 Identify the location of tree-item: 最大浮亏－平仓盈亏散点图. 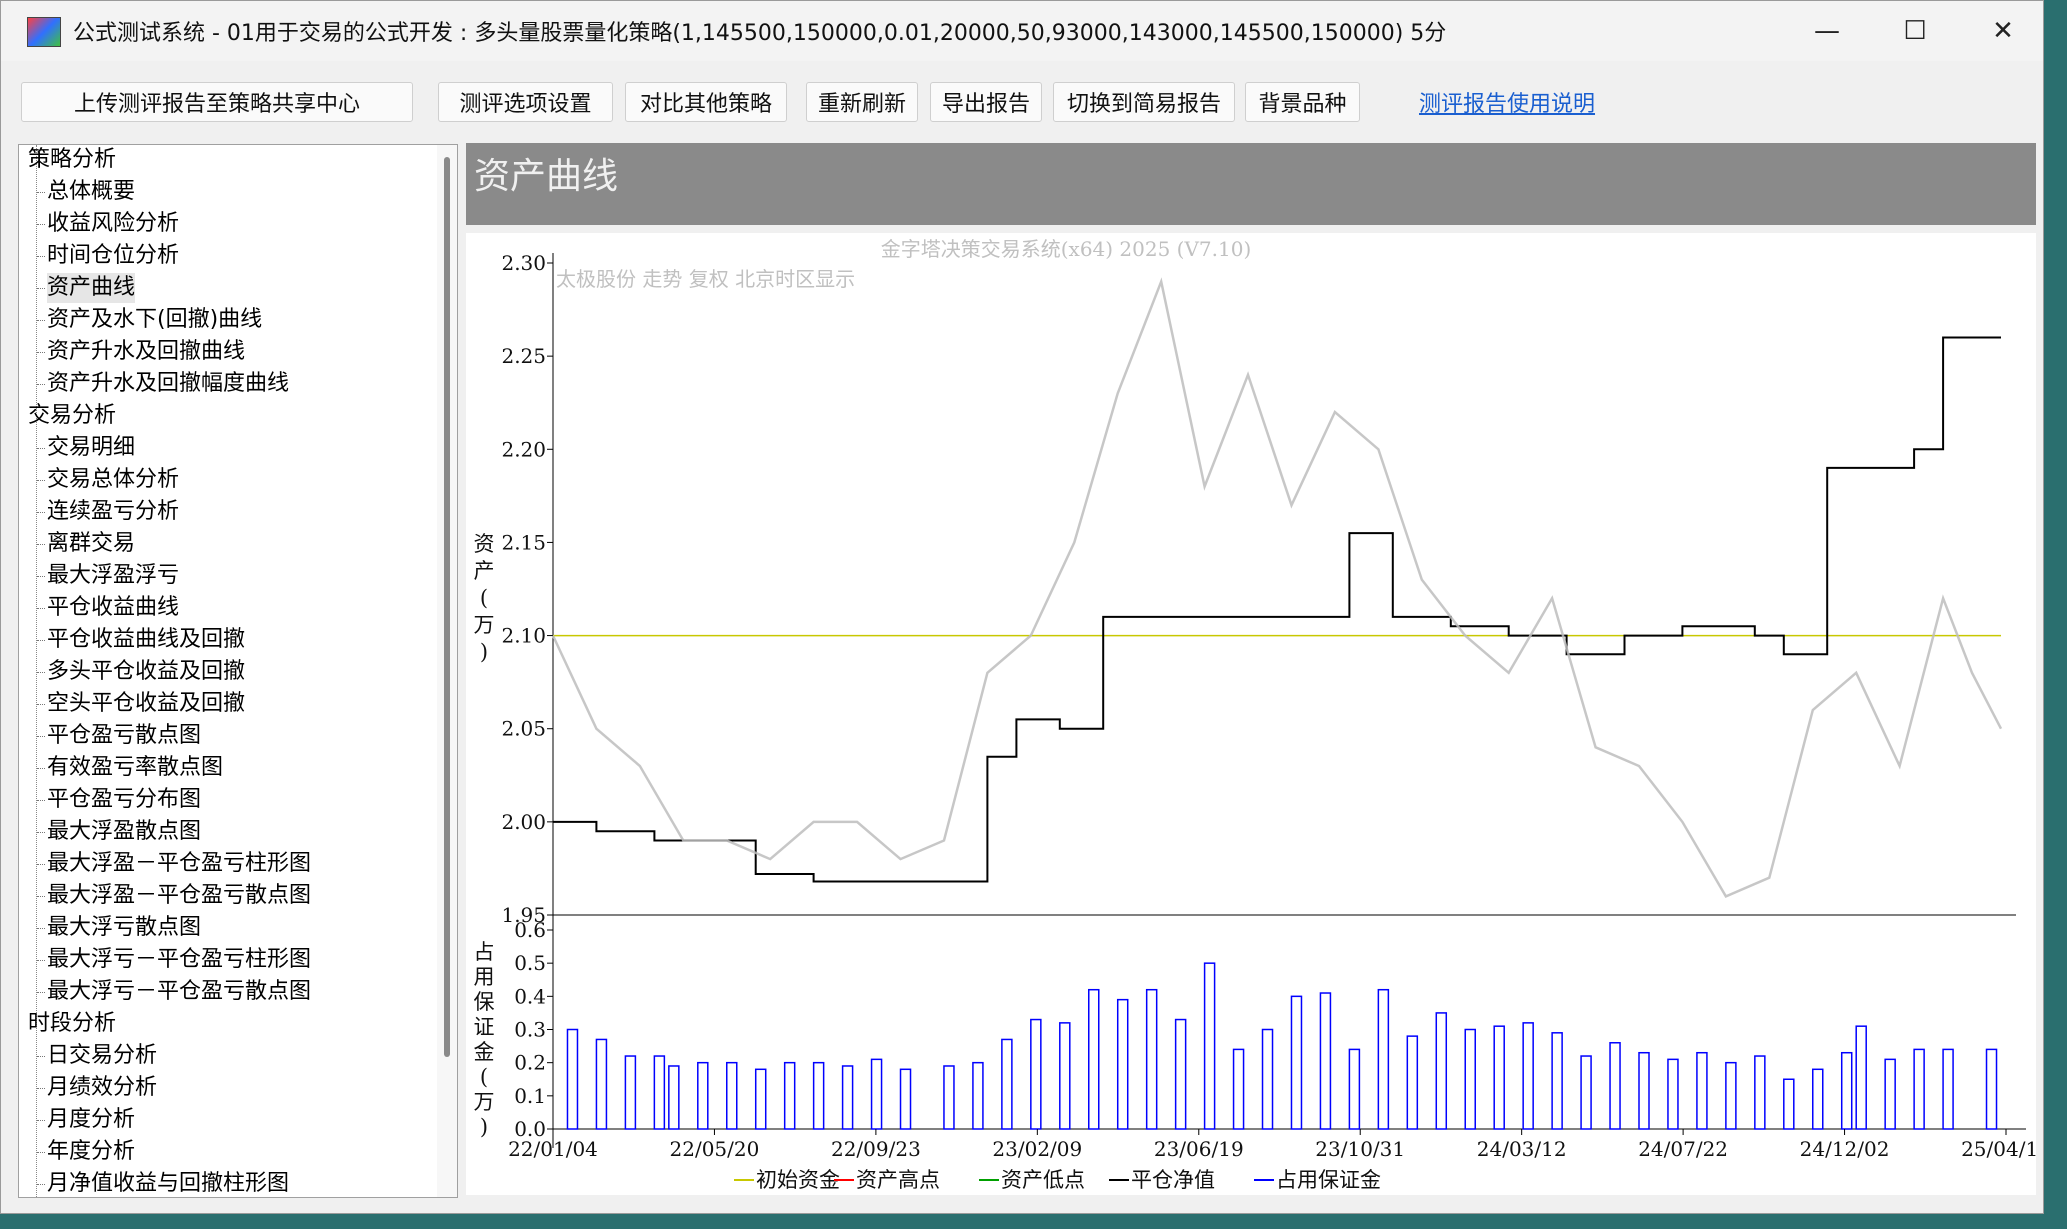
(173, 992).